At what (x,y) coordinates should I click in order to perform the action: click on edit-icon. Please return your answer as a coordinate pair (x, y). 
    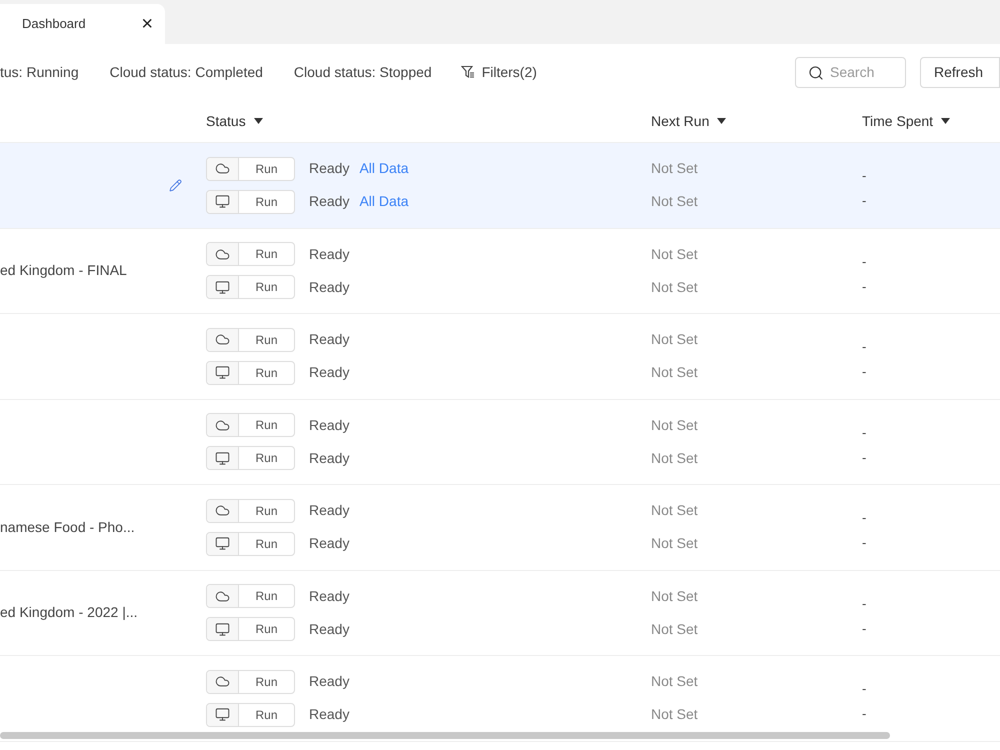
    Looking at the image, I should click on (175, 185).